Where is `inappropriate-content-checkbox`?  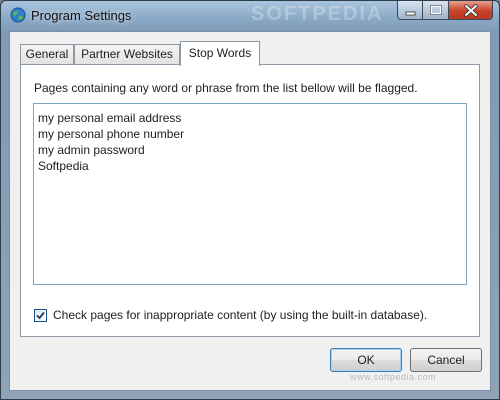 inappropriate-content-checkbox is located at coordinates (40, 315).